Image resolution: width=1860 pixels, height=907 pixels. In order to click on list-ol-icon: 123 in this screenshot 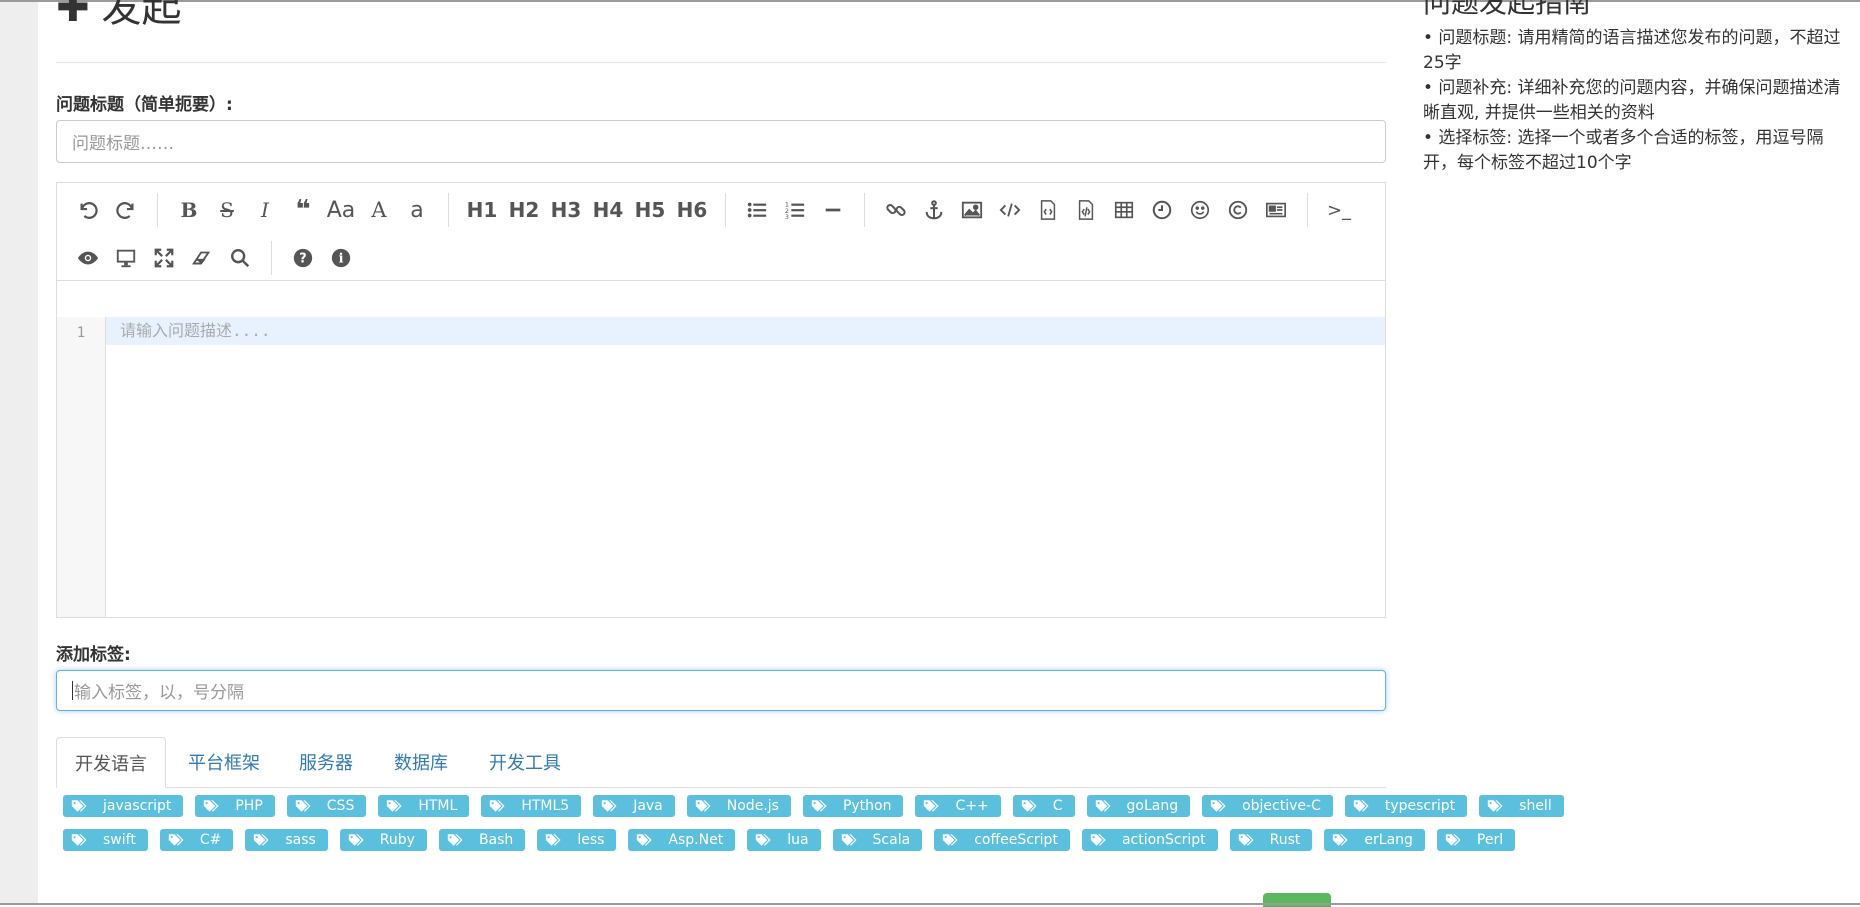, I will do `click(795, 210)`.